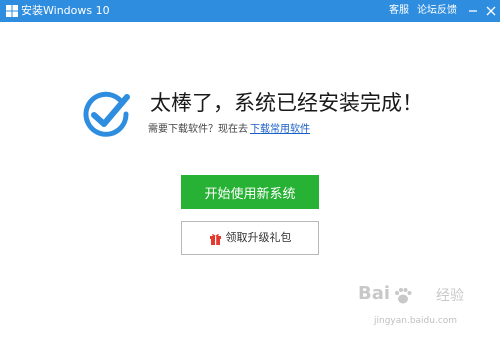 This screenshot has height=344, width=500. Describe the element at coordinates (106, 114) in the screenshot. I see `check-circle-icon` at that location.